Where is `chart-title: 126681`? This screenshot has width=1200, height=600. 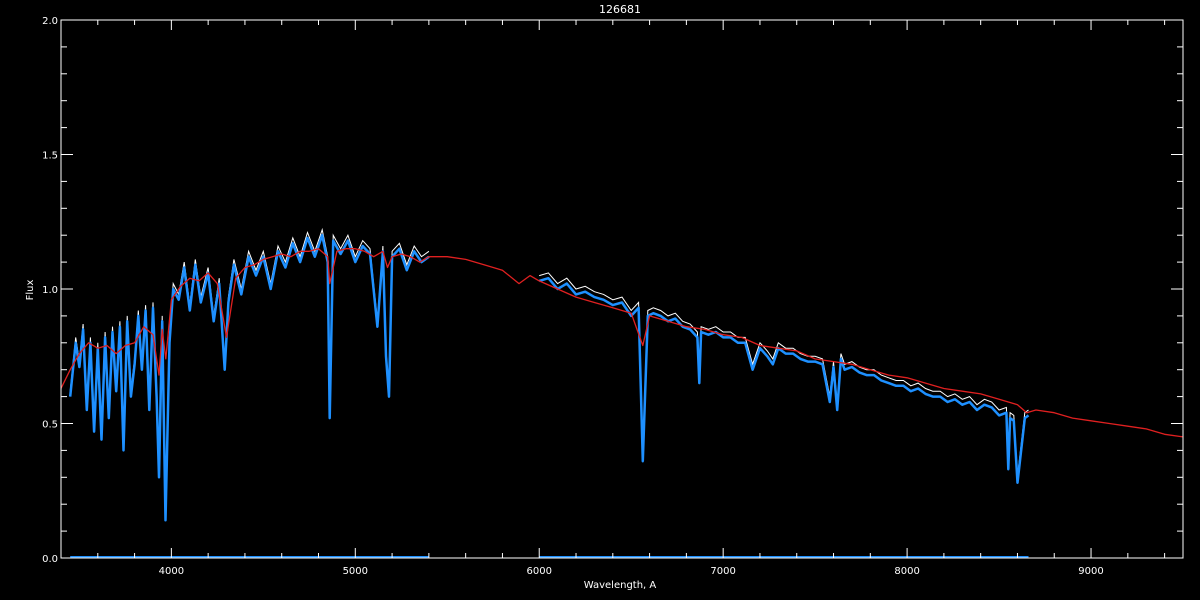 chart-title: 126681 is located at coordinates (620, 9).